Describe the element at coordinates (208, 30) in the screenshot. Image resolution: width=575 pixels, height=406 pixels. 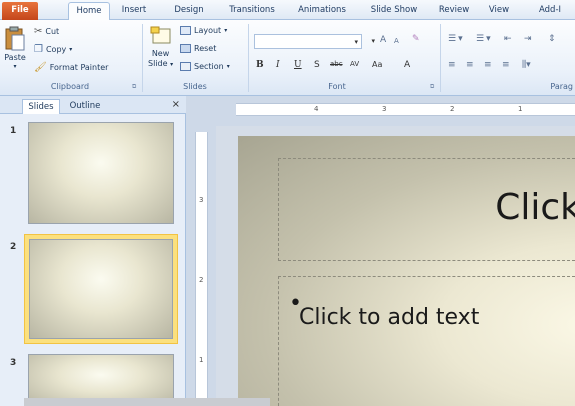
I see `layout-label: Layout` at that location.